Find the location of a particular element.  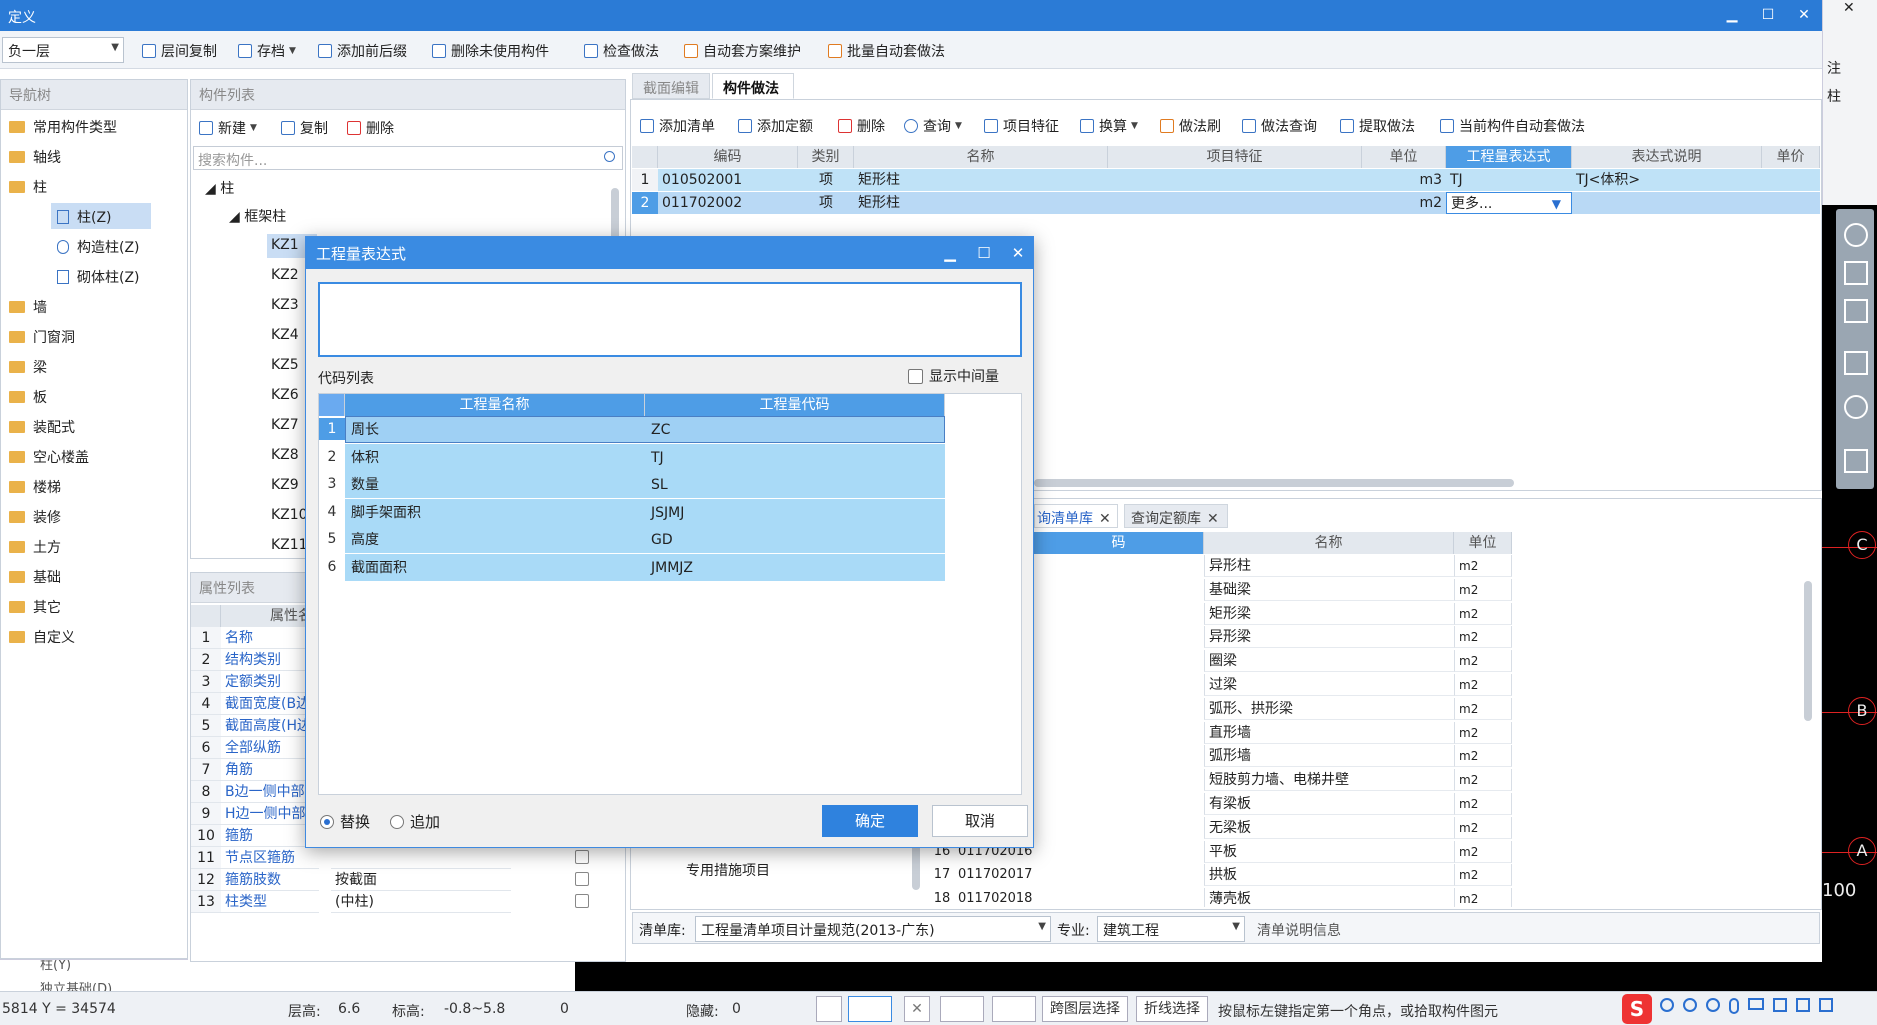

nav-openings: 门窗洞 is located at coordinates (42, 337).